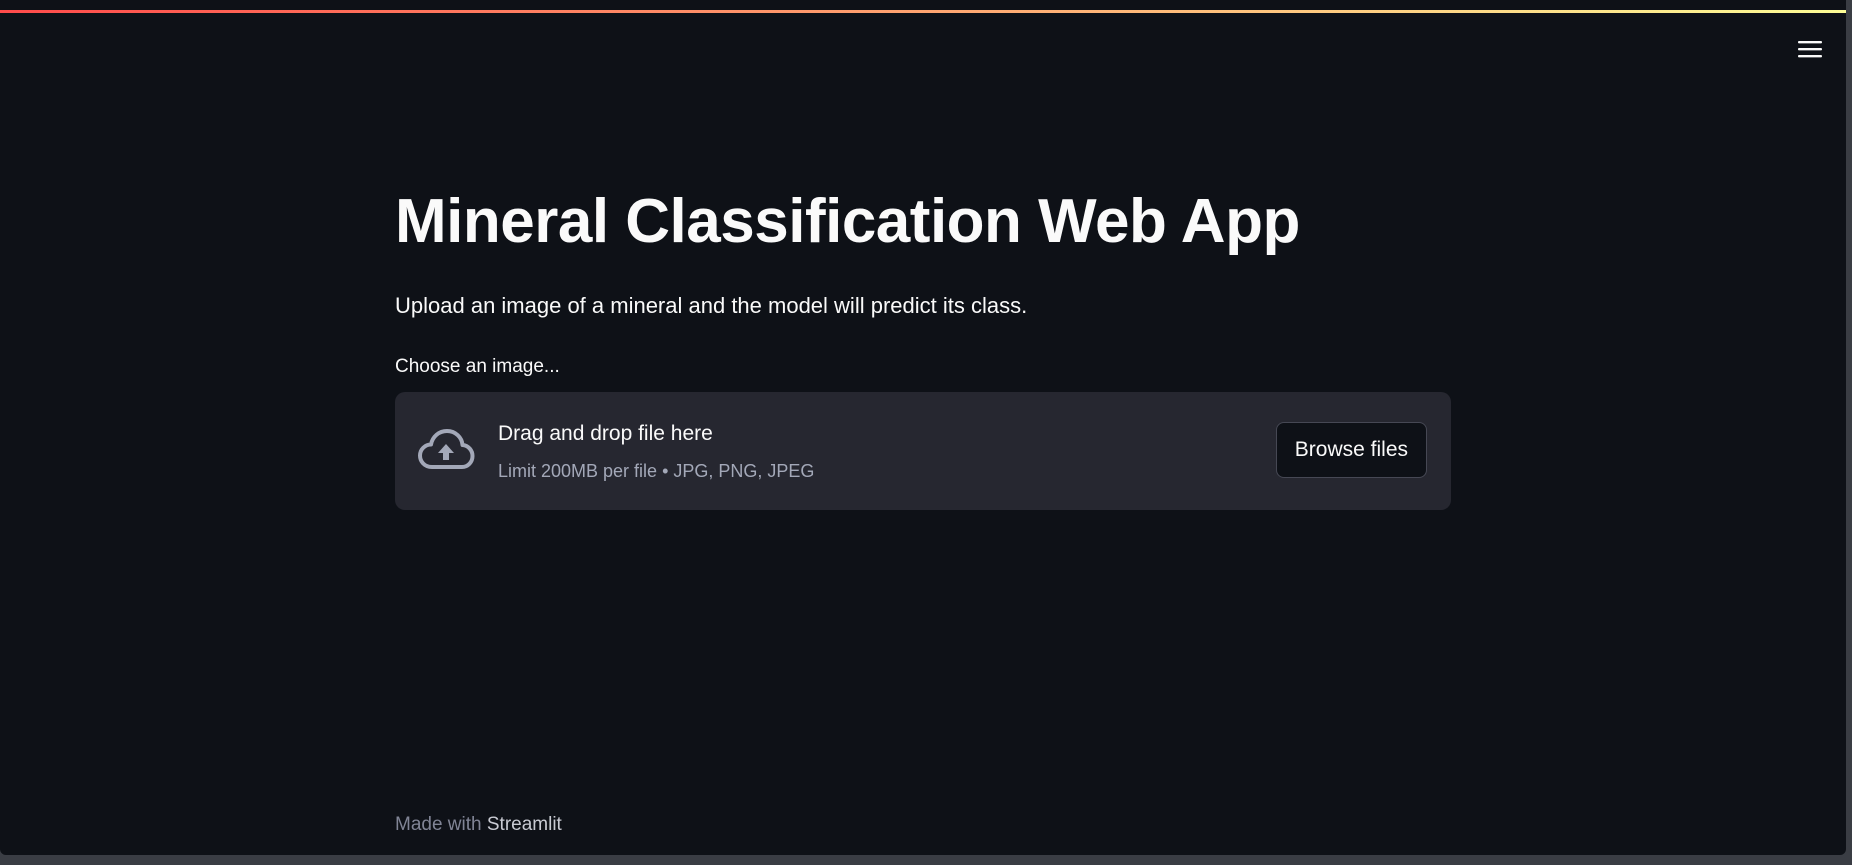 The width and height of the screenshot is (1852, 865). What do you see at coordinates (524, 824) in the screenshot?
I see `streamlit-link: Streamlit` at bounding box center [524, 824].